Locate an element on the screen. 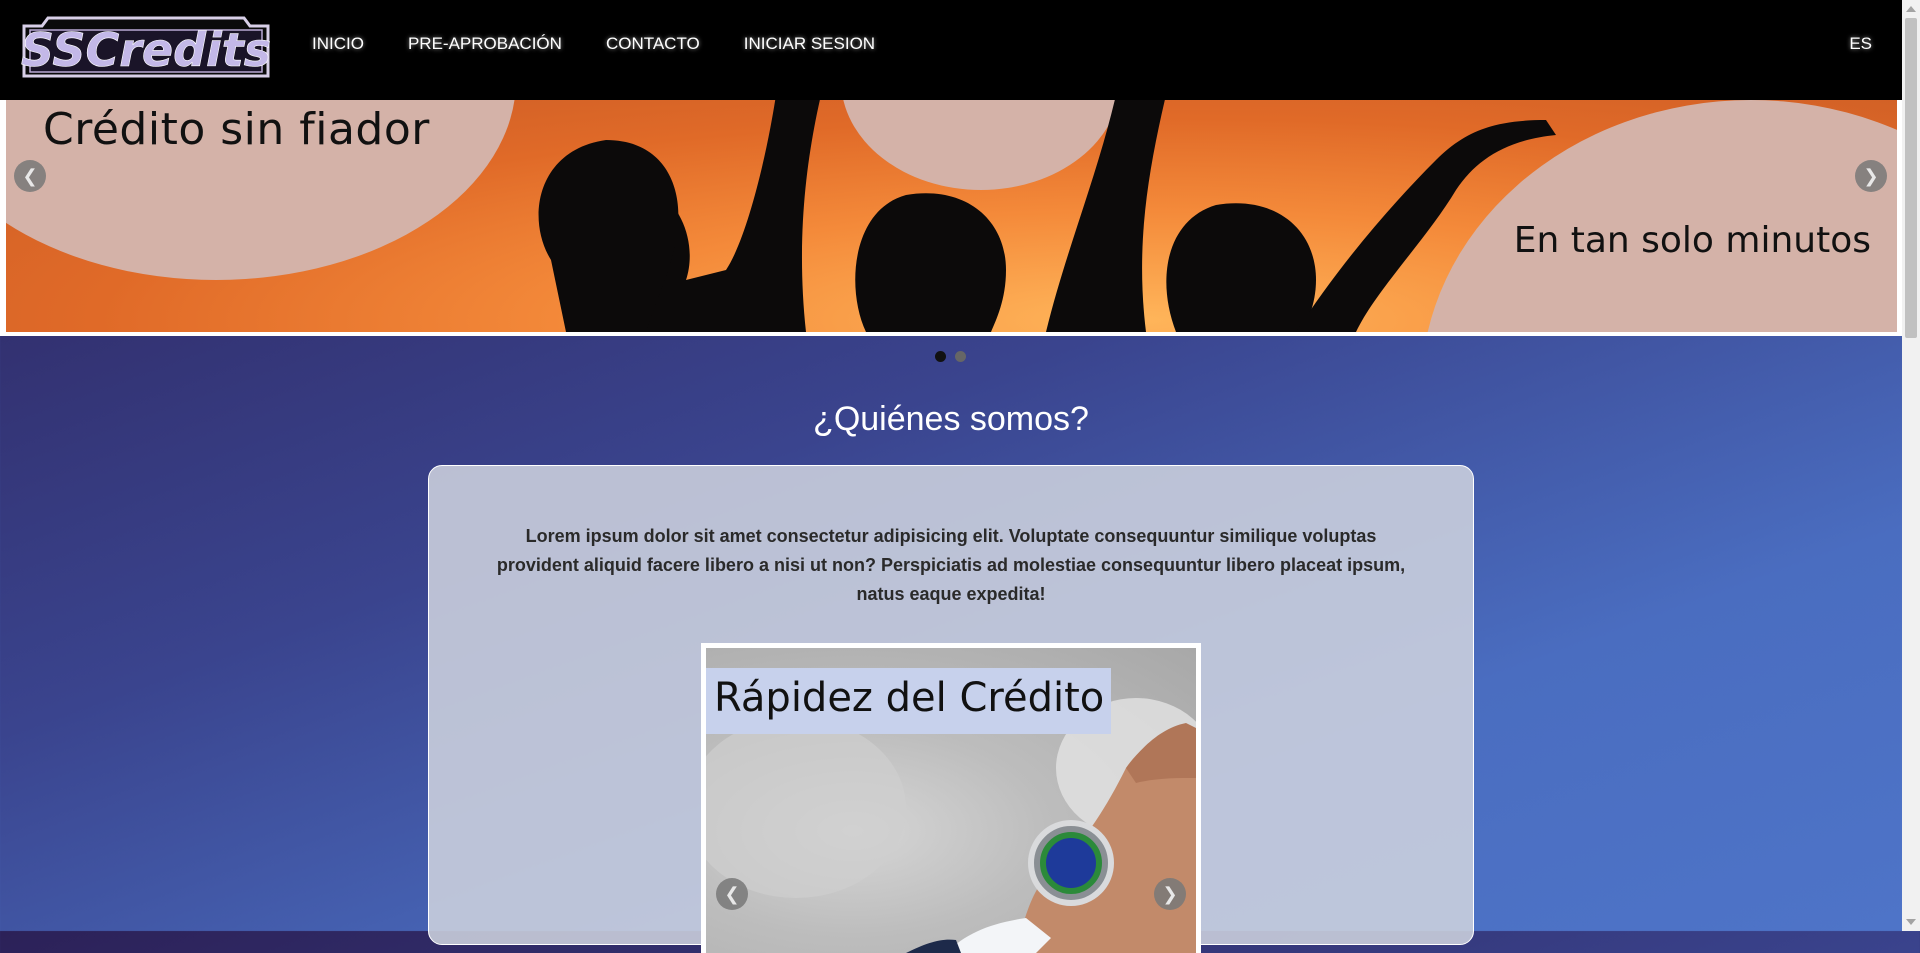  hero-next-button: ❯ is located at coordinates (1871, 176).